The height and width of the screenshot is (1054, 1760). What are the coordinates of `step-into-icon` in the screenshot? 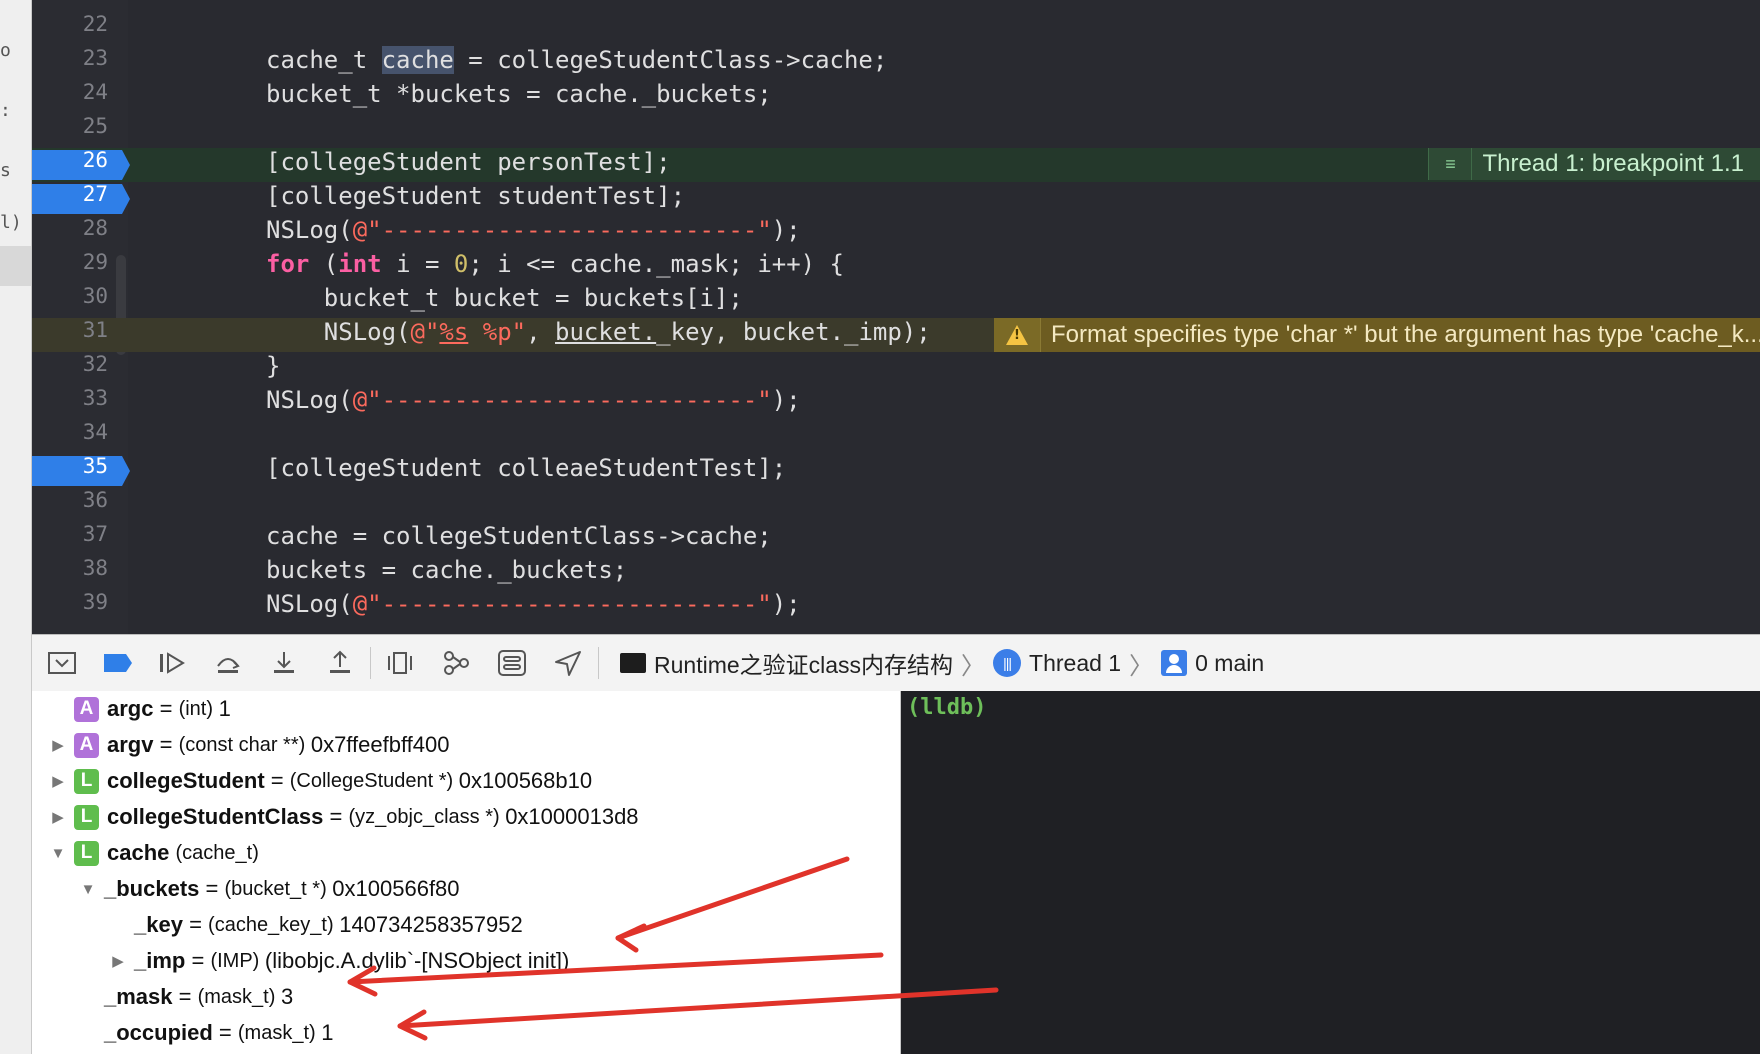 It's located at (284, 662).